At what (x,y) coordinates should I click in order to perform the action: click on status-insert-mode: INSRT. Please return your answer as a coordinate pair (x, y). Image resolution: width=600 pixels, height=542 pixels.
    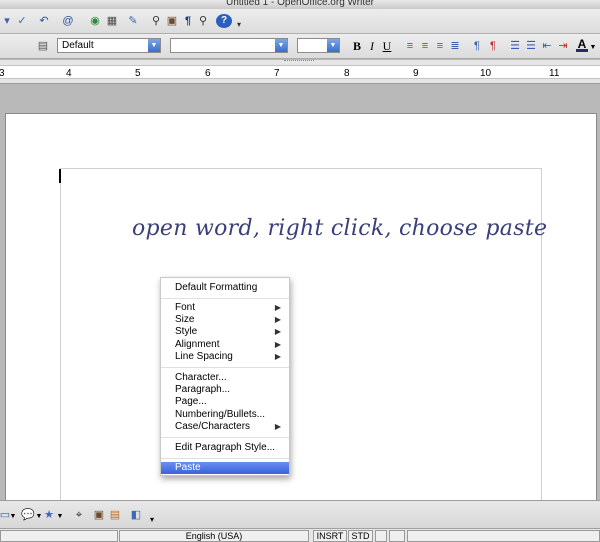
    Looking at the image, I should click on (330, 536).